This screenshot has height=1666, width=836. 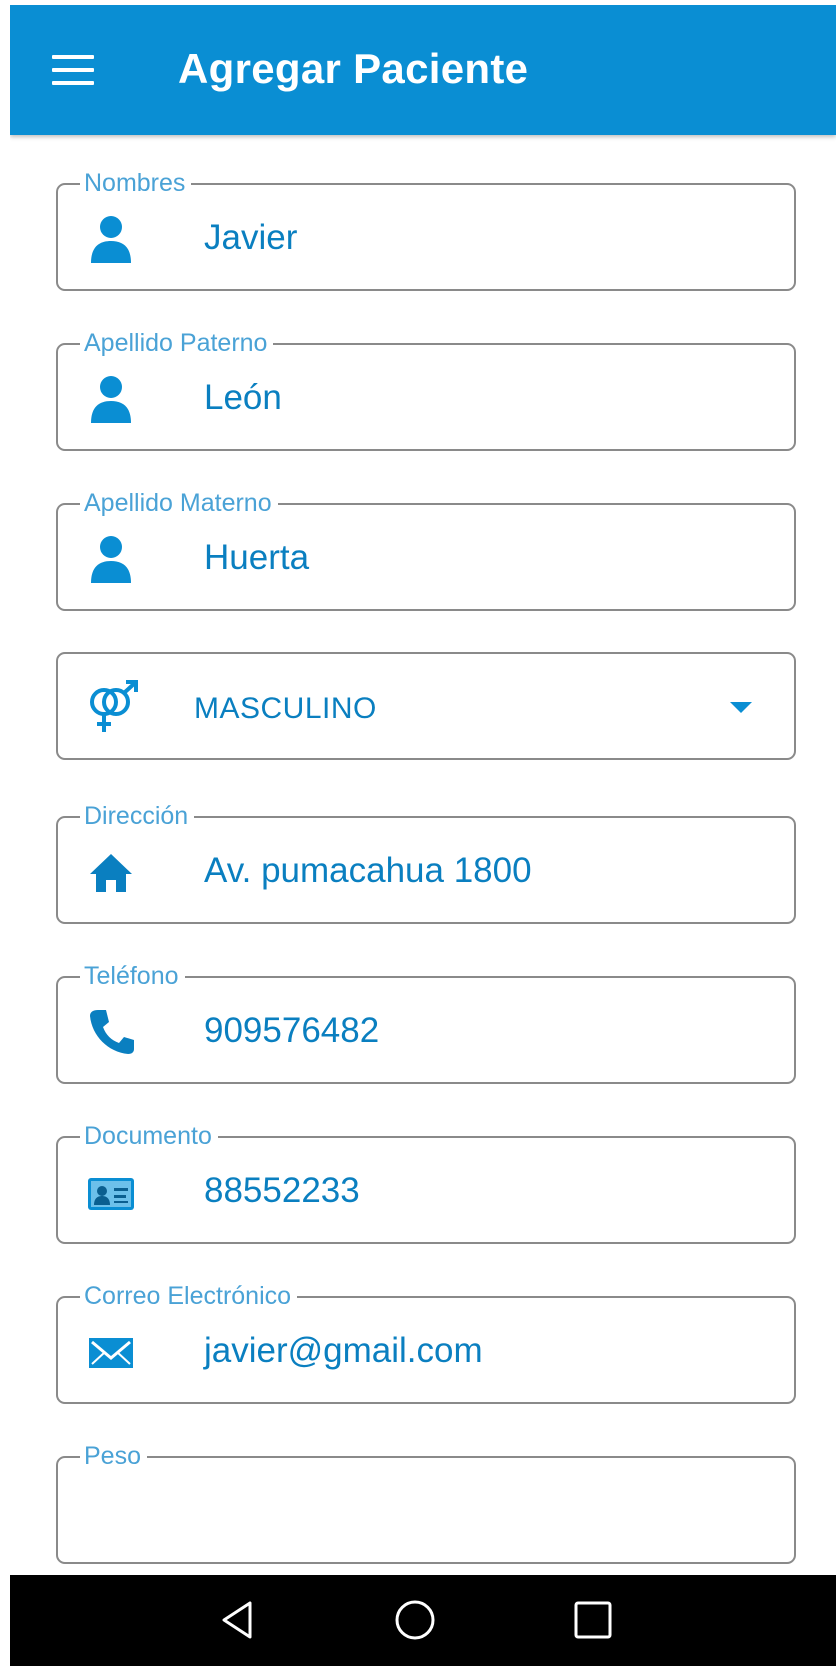 What do you see at coordinates (282, 1191) in the screenshot?
I see `documento-input: 88552233` at bounding box center [282, 1191].